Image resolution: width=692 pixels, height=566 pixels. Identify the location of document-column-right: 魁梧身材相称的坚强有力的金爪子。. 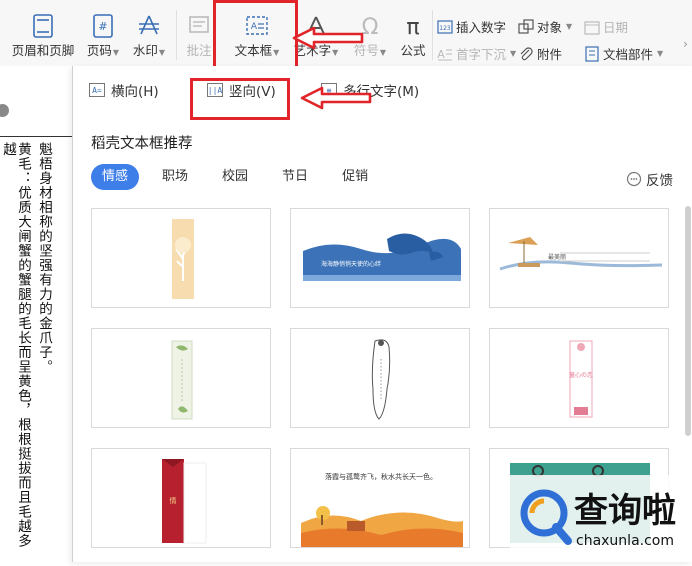
(44, 258).